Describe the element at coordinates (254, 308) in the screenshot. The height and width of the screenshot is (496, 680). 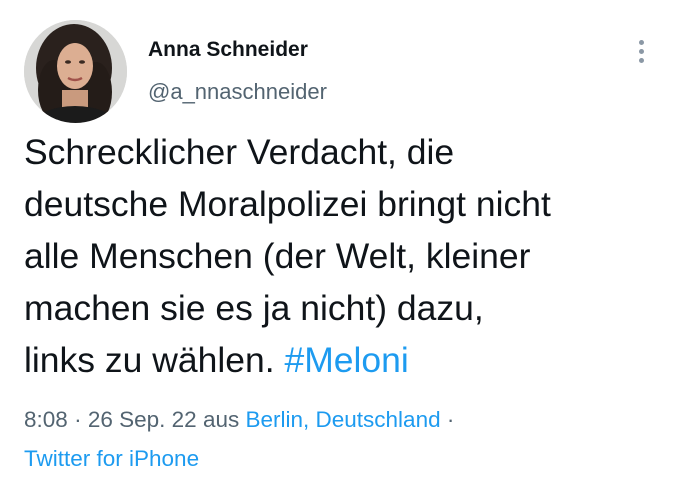
I see `tweet-text-line: machen sie es ja nicht) dazu,` at that location.